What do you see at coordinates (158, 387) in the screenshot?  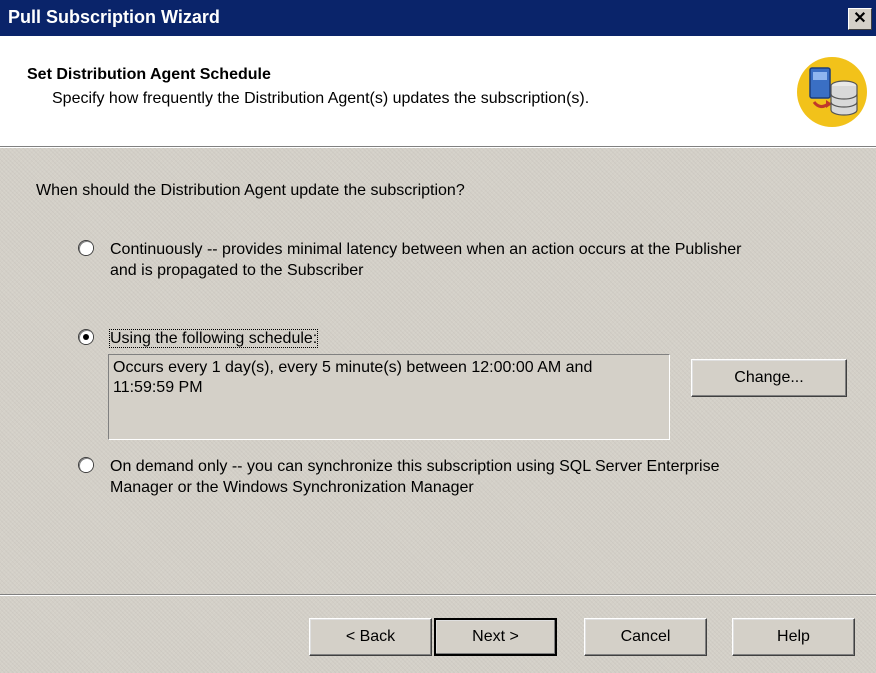 I see `schedule-line2: 11:59:59 PM` at bounding box center [158, 387].